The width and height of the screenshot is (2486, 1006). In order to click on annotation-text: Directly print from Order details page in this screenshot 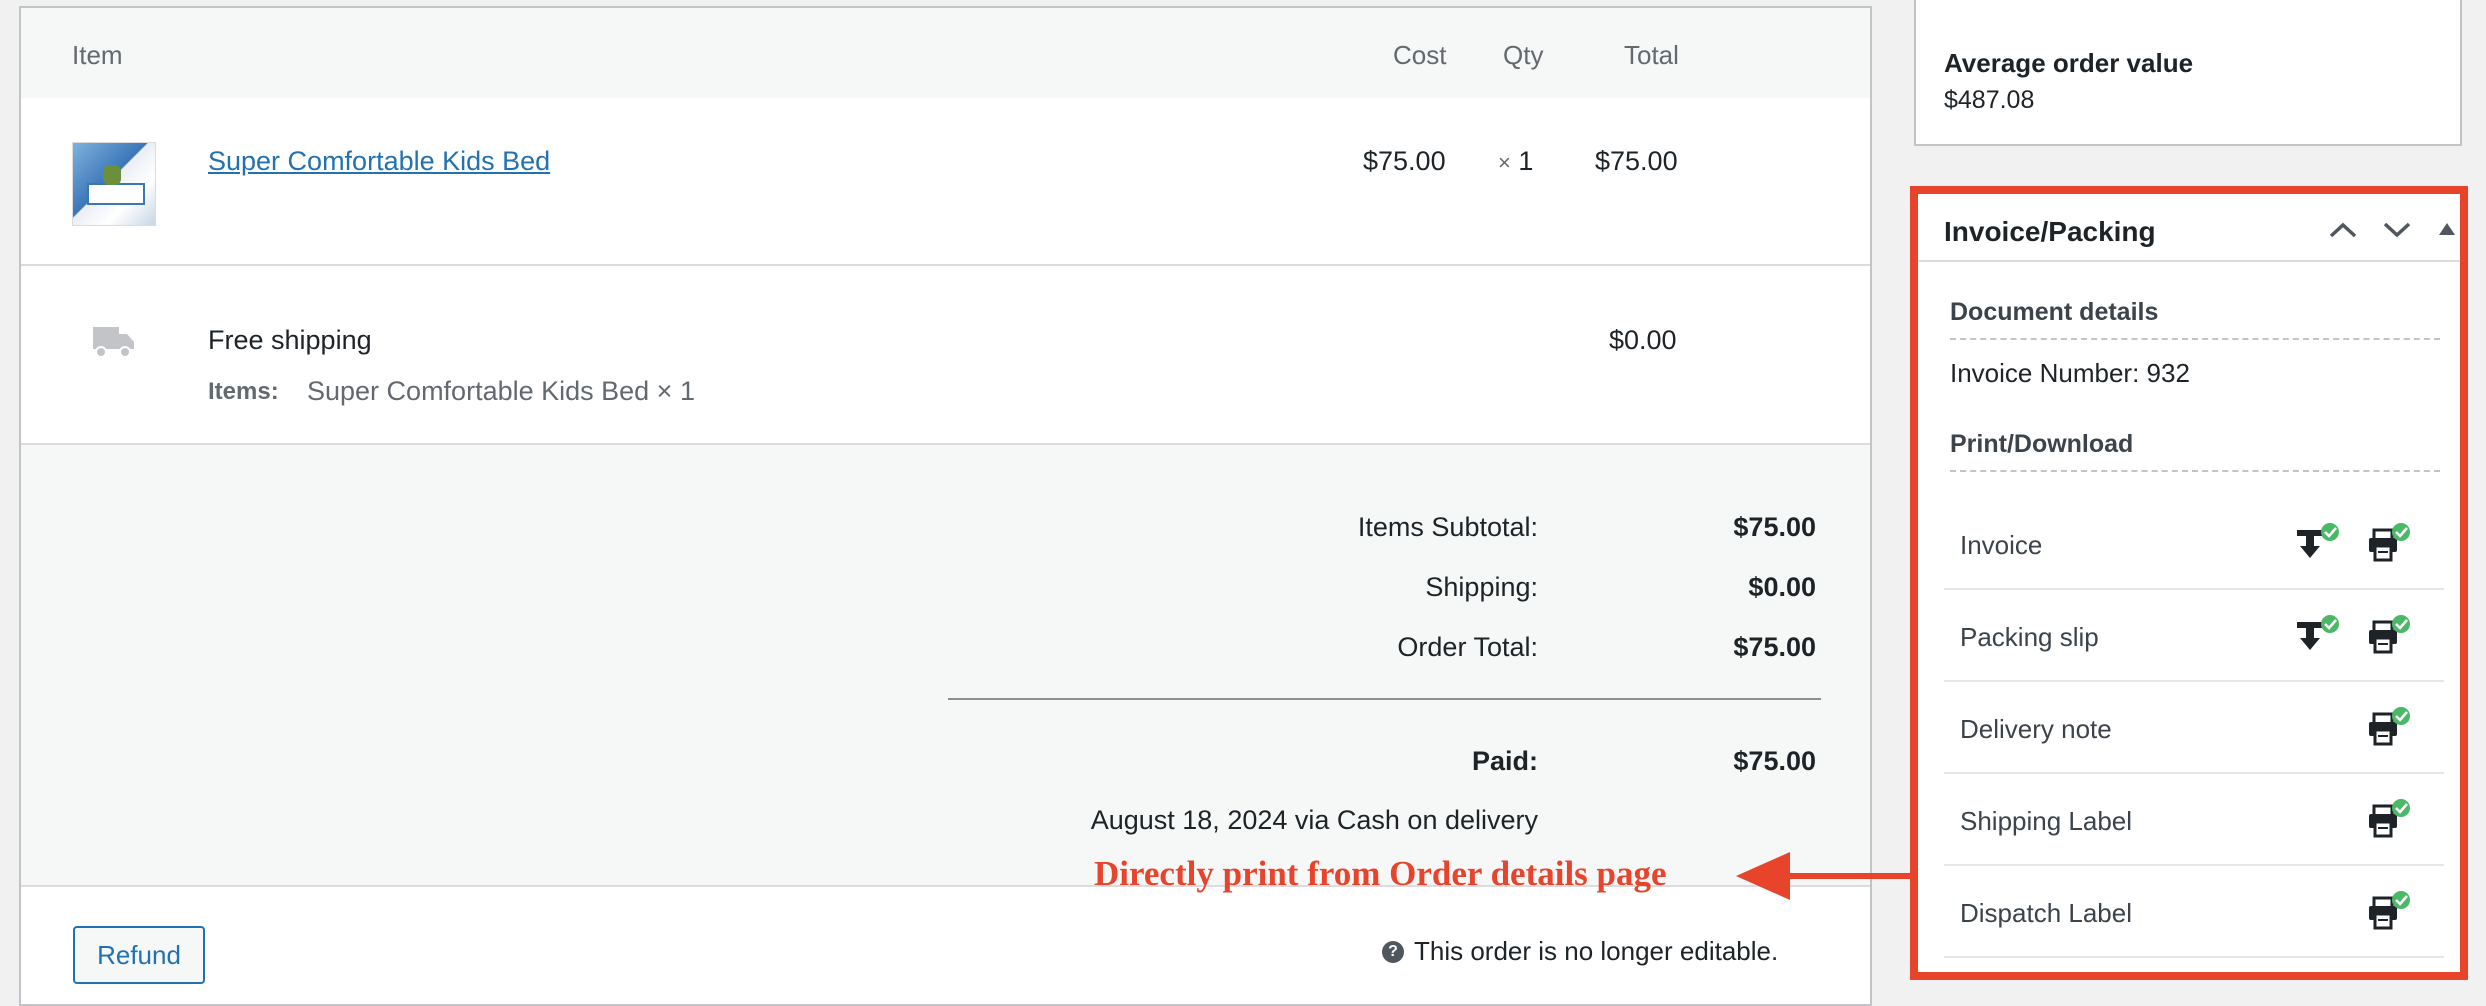, I will do `click(1380, 873)`.